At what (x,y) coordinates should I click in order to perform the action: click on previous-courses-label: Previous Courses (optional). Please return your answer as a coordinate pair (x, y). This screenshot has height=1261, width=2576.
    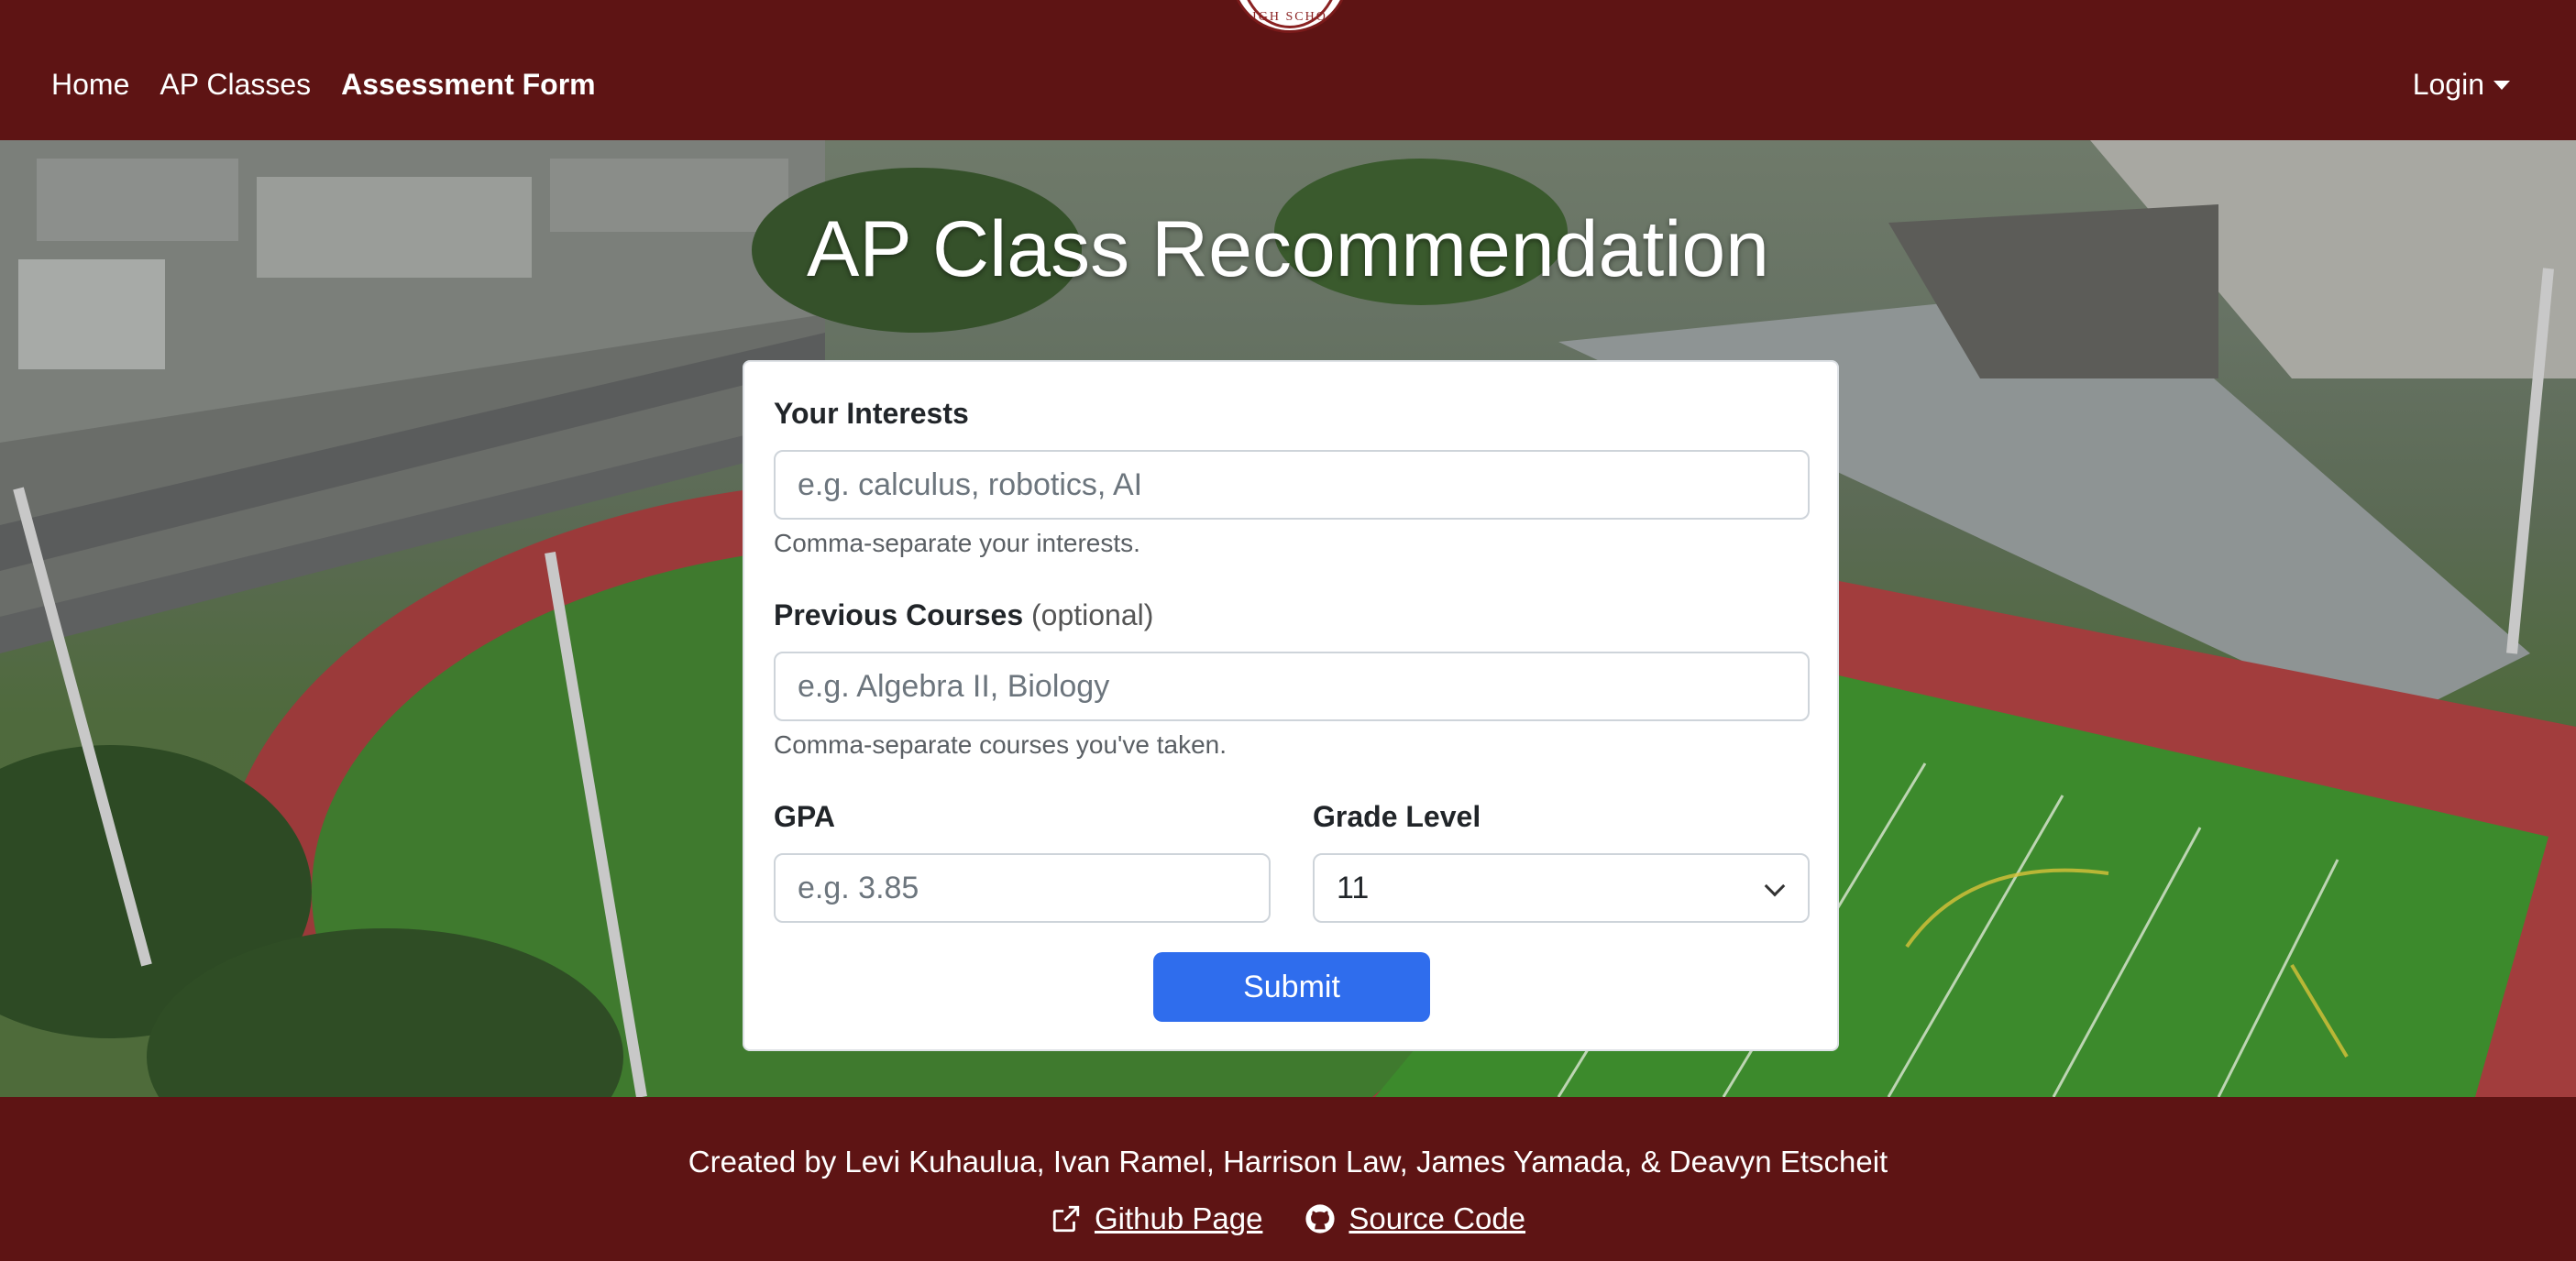
    Looking at the image, I should click on (963, 615).